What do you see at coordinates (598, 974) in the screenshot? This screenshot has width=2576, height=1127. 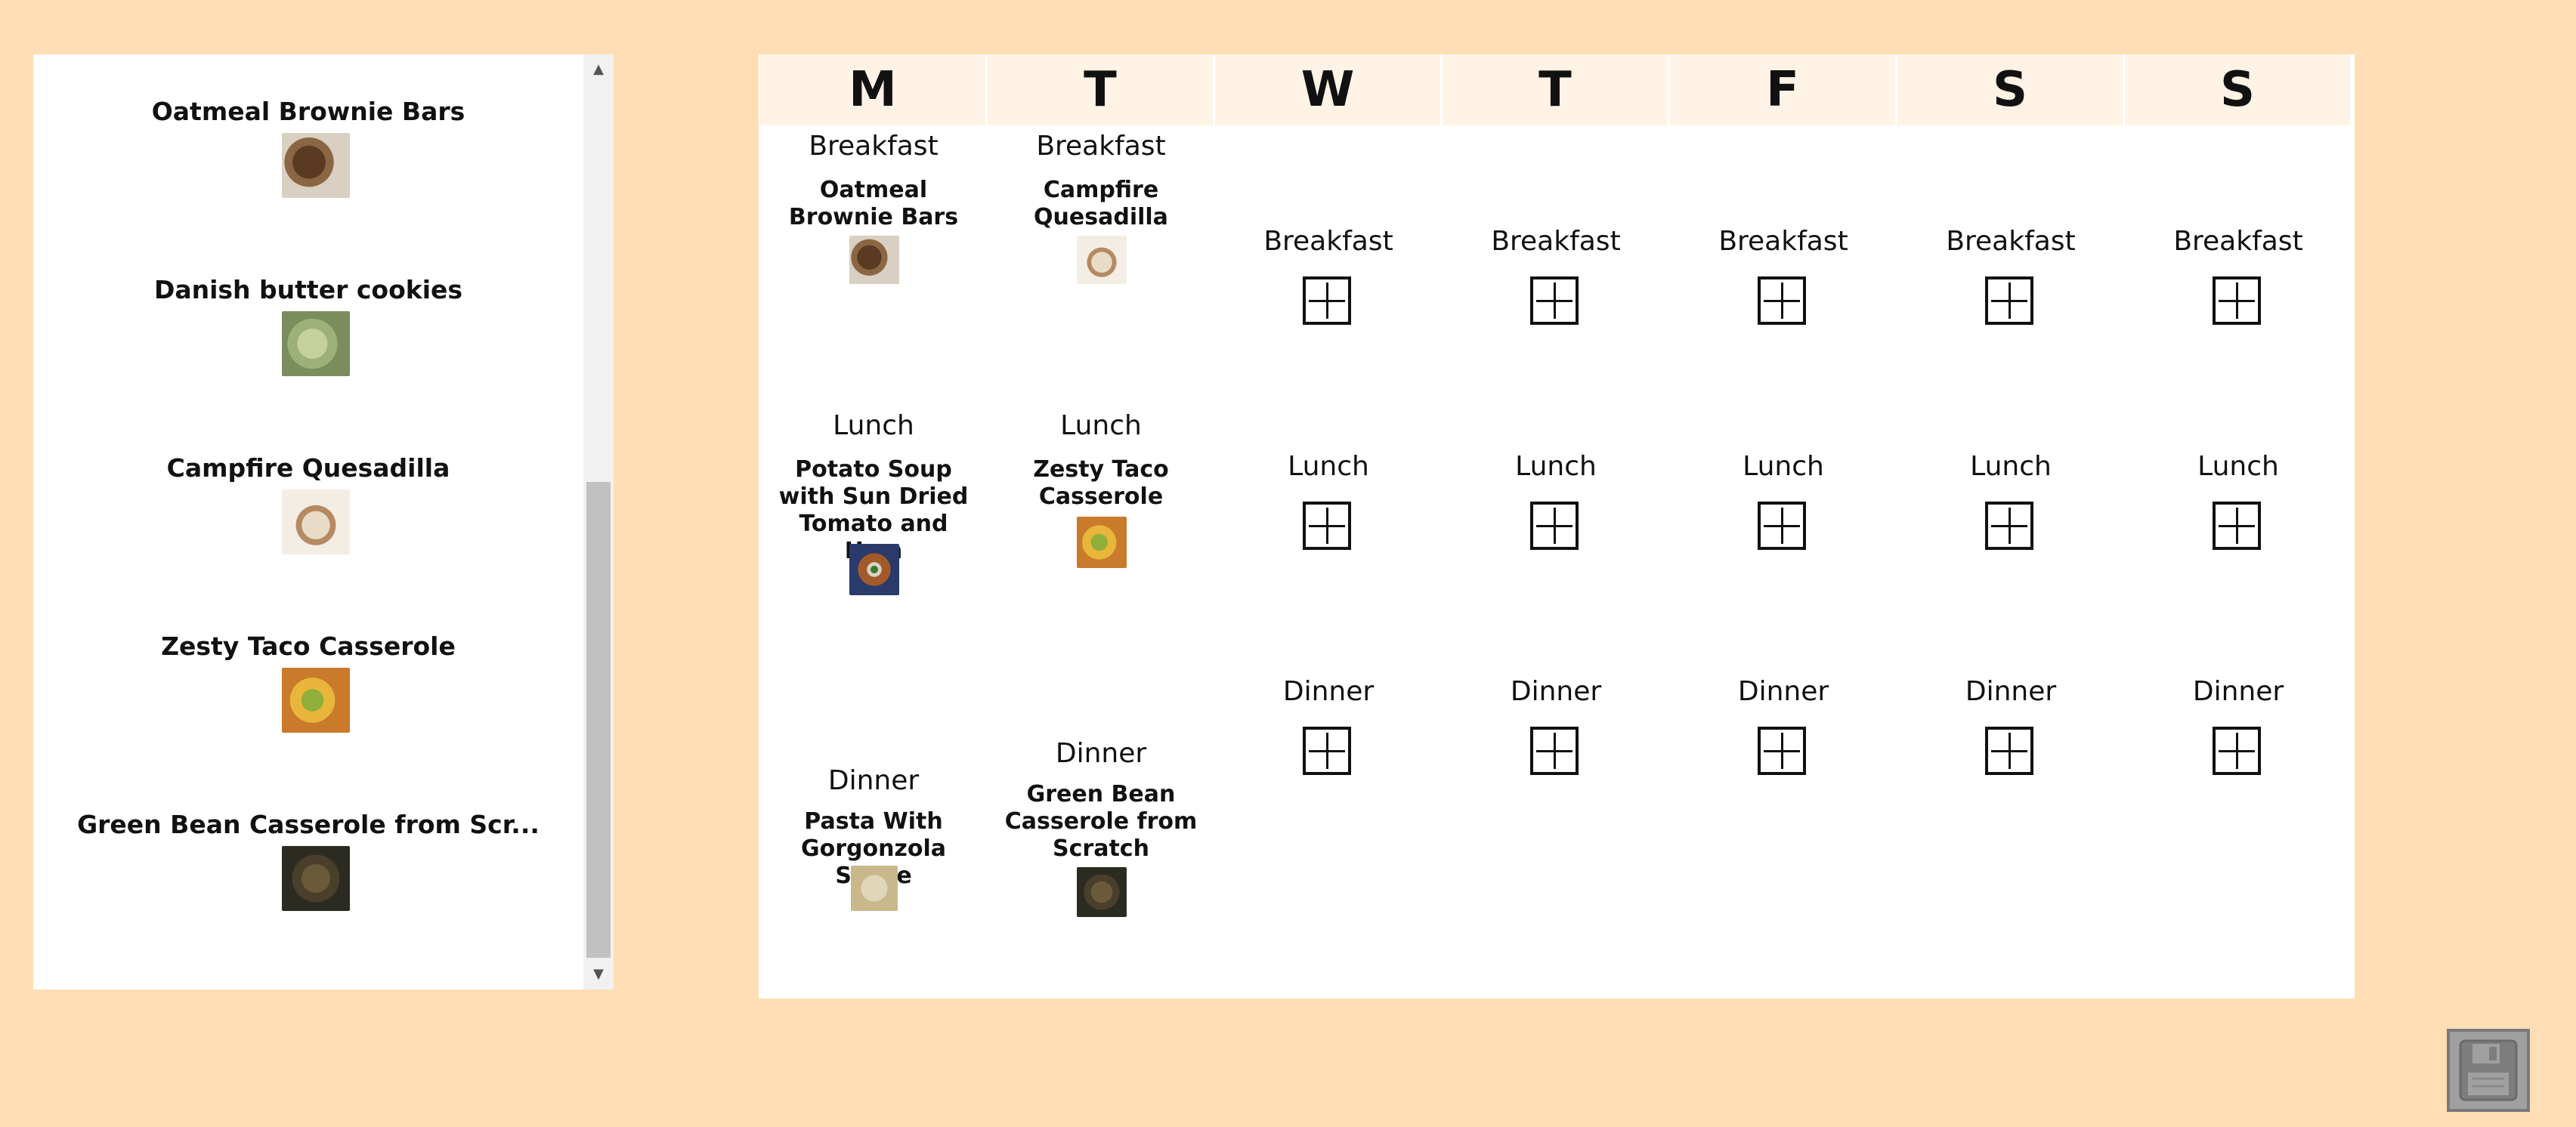 I see `scroll-down-arrow-icon: ▼` at bounding box center [598, 974].